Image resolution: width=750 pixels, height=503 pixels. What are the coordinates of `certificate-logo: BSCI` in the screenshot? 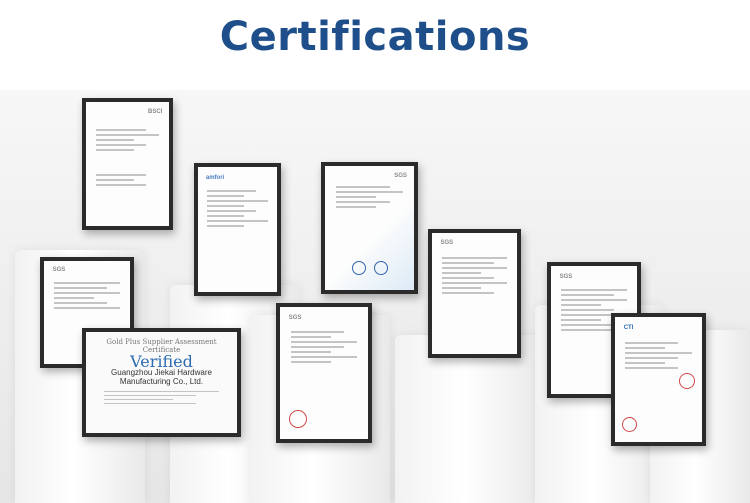 It's located at (155, 112).